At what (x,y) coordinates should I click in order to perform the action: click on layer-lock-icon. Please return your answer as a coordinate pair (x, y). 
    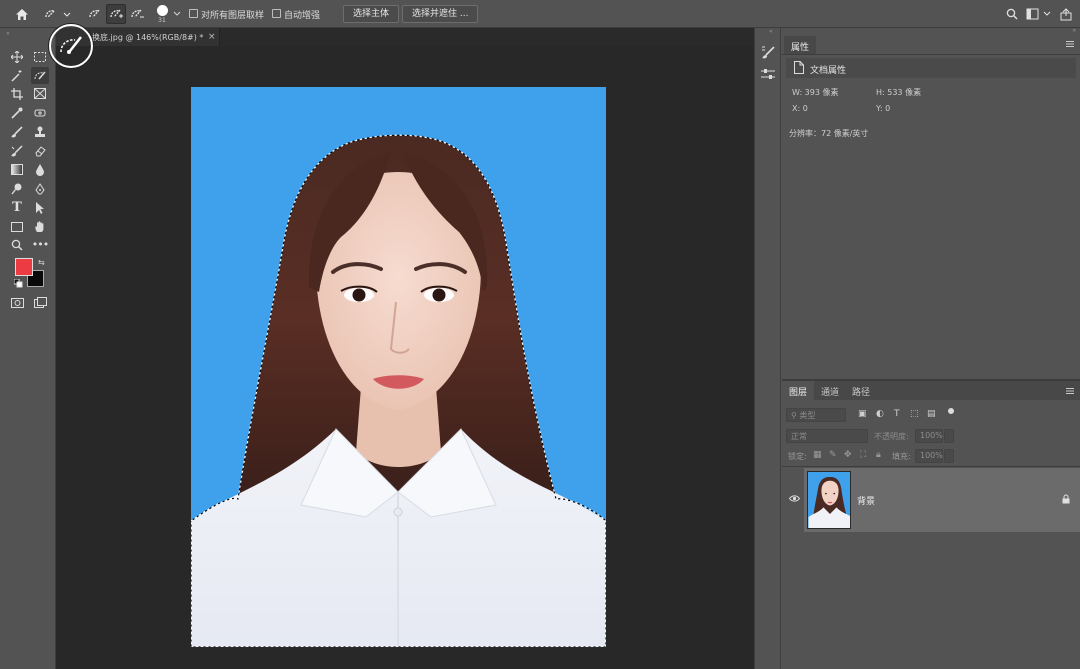
    Looking at the image, I should click on (1066, 500).